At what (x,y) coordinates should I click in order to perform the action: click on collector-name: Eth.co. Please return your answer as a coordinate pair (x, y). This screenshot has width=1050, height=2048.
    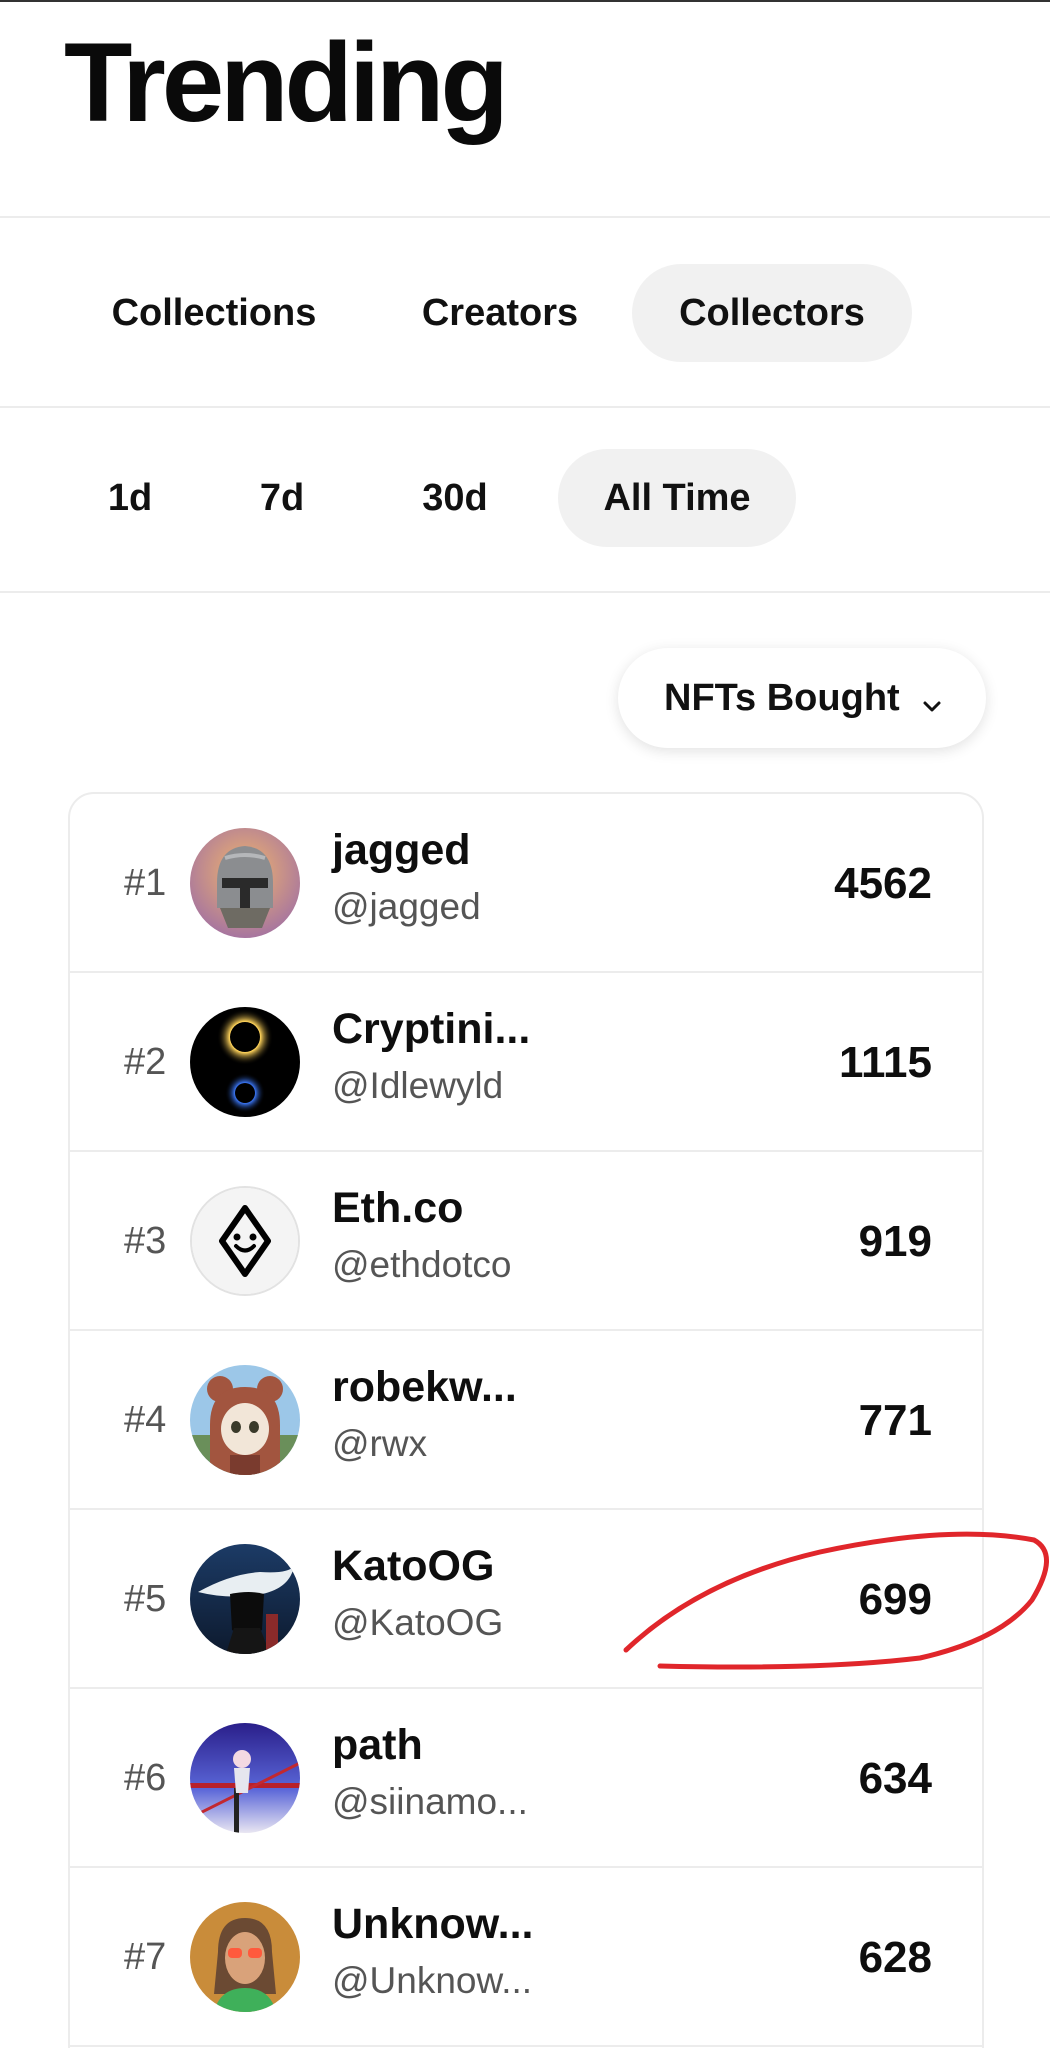
    Looking at the image, I should click on (397, 1208).